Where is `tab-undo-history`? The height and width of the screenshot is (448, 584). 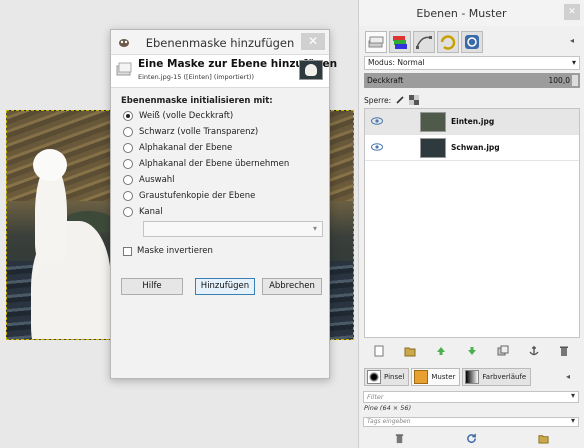
tab-undo-history is located at coordinates (448, 42).